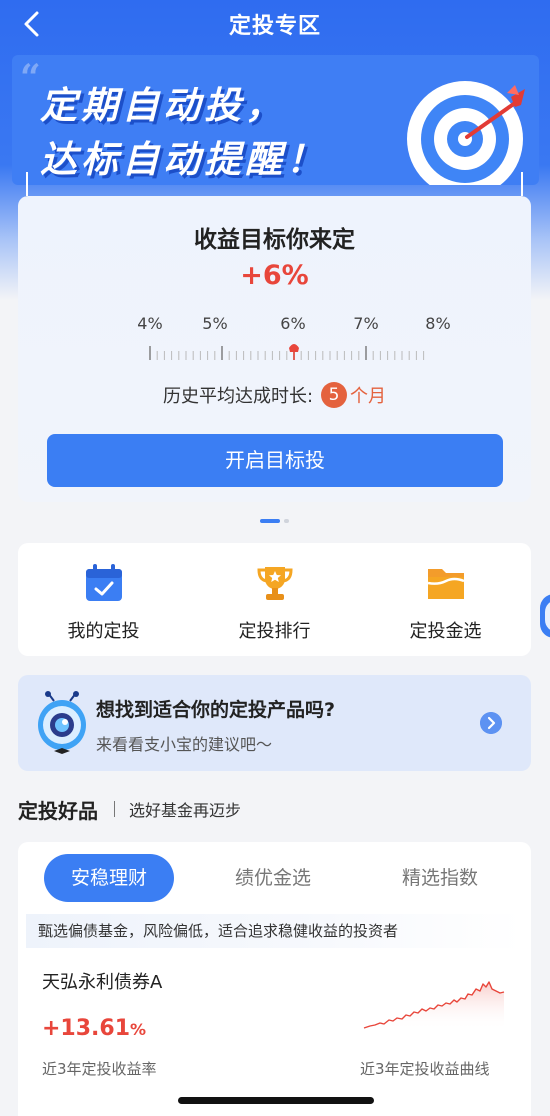 This screenshot has height=1116, width=550. I want to click on tab-stable-finance: 安稳理财, so click(109, 878).